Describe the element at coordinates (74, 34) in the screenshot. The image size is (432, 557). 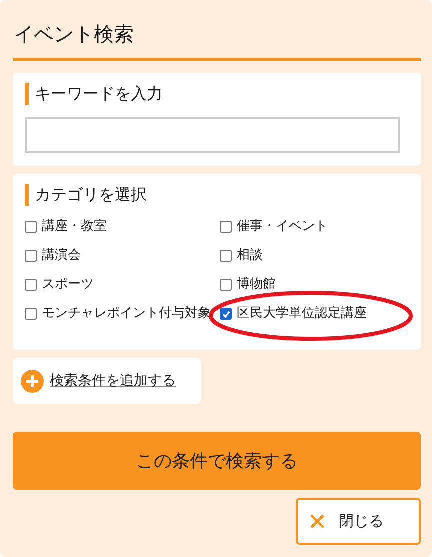
I see `panel-title: イベント検索` at that location.